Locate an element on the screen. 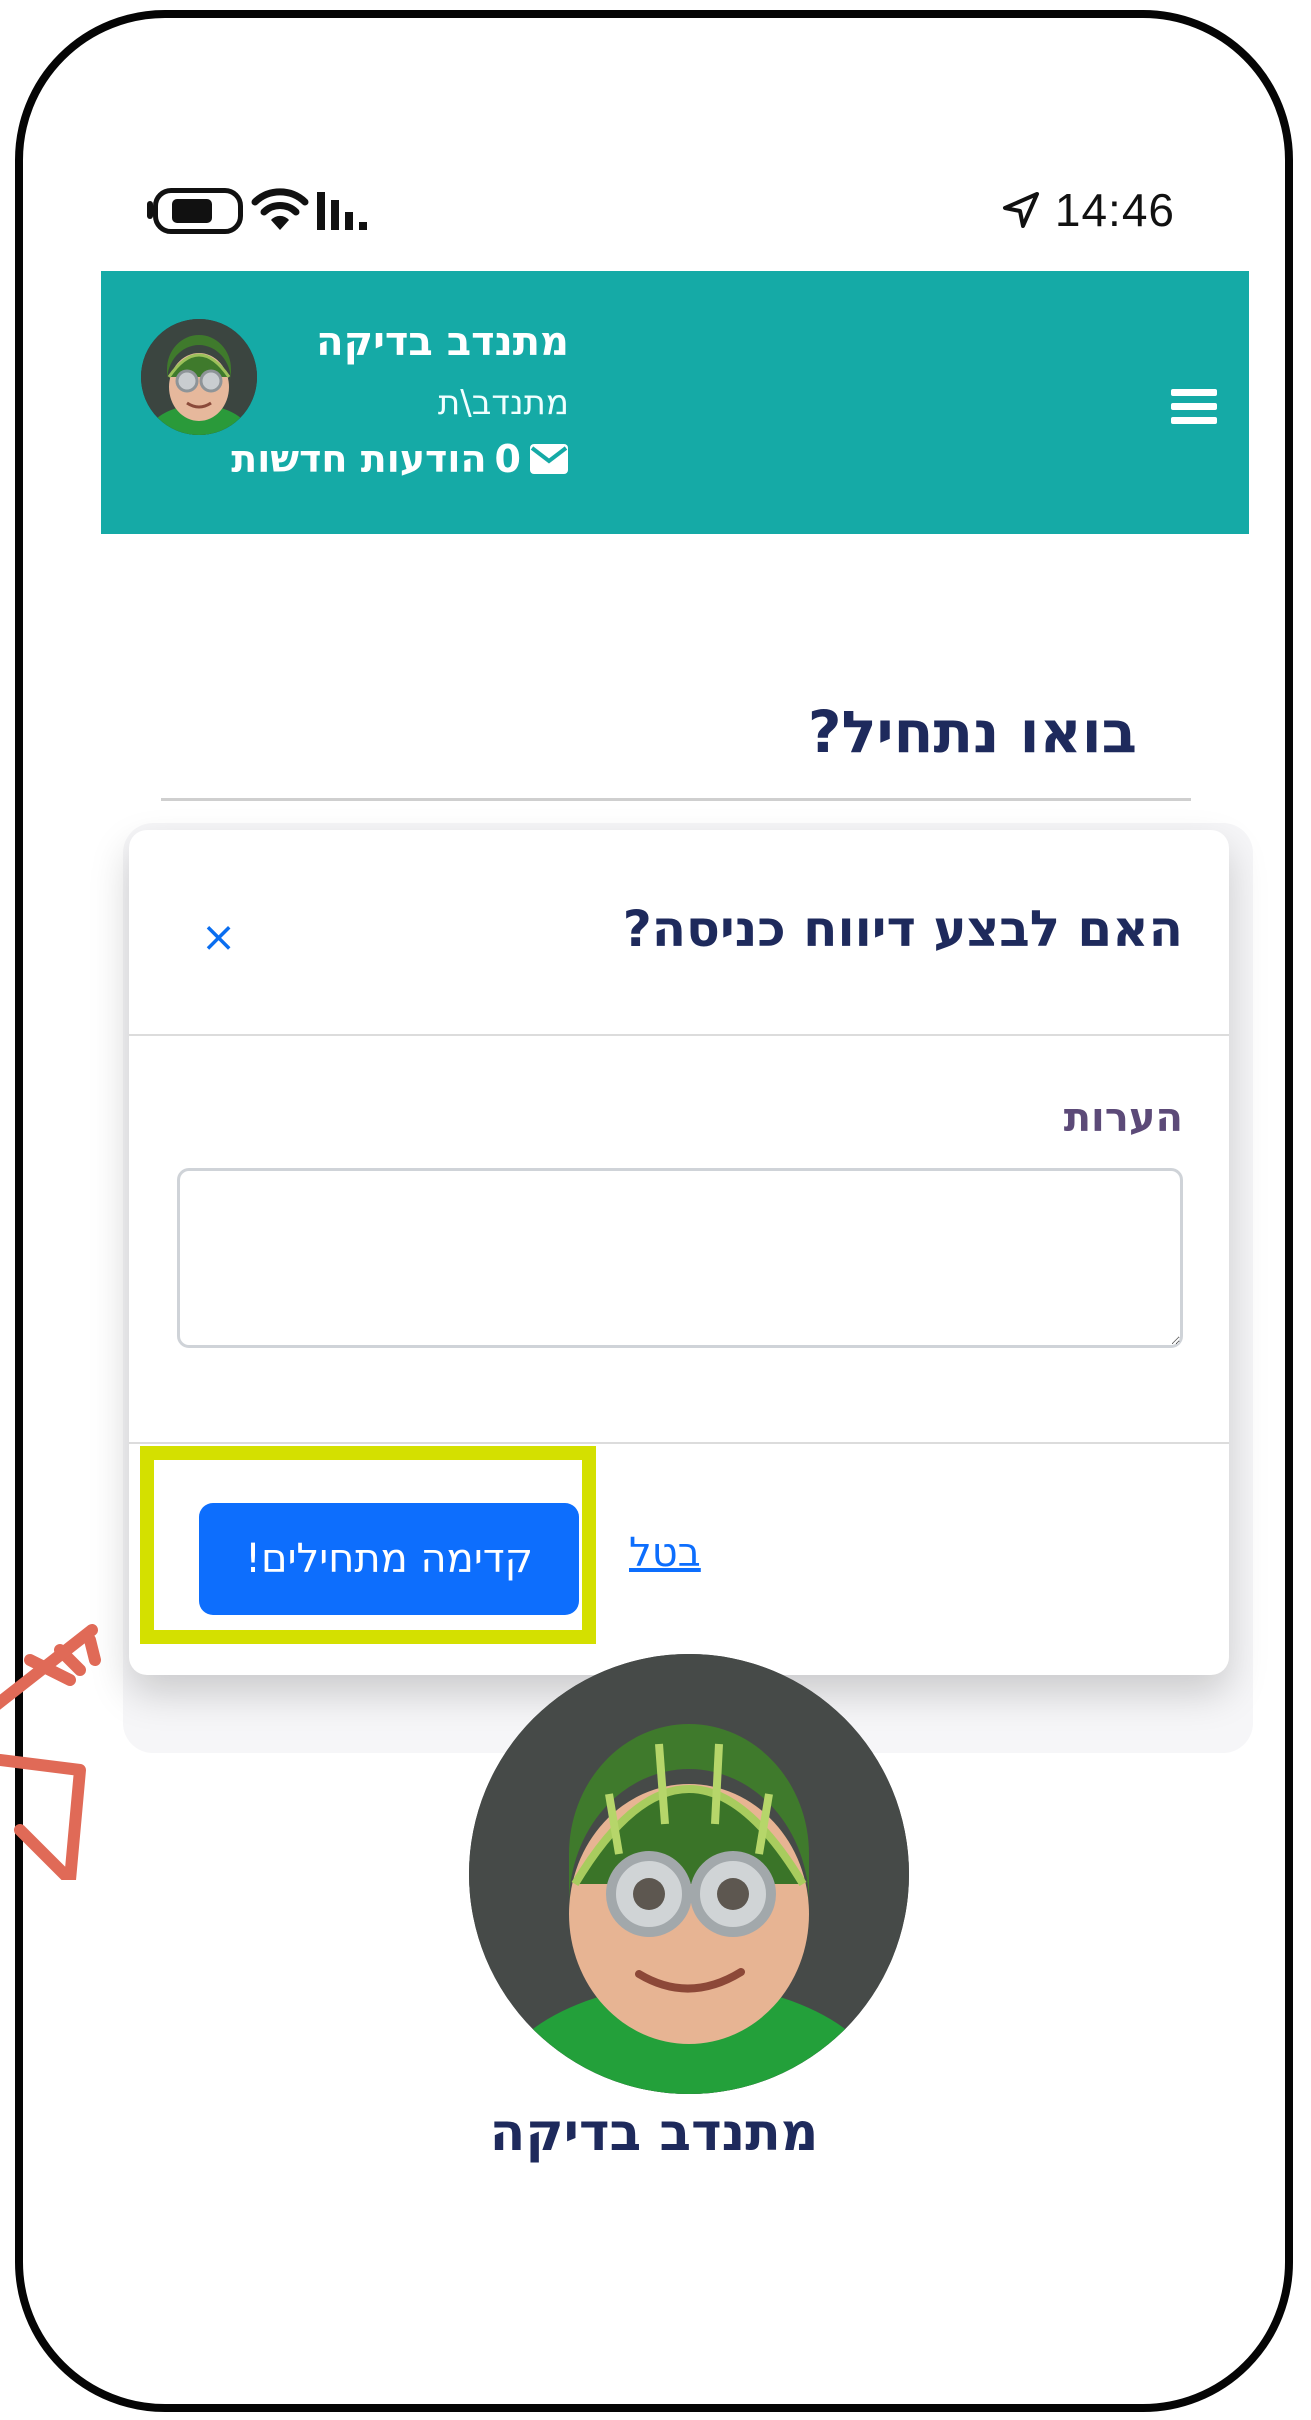  notes-textarea is located at coordinates (680, 1258).